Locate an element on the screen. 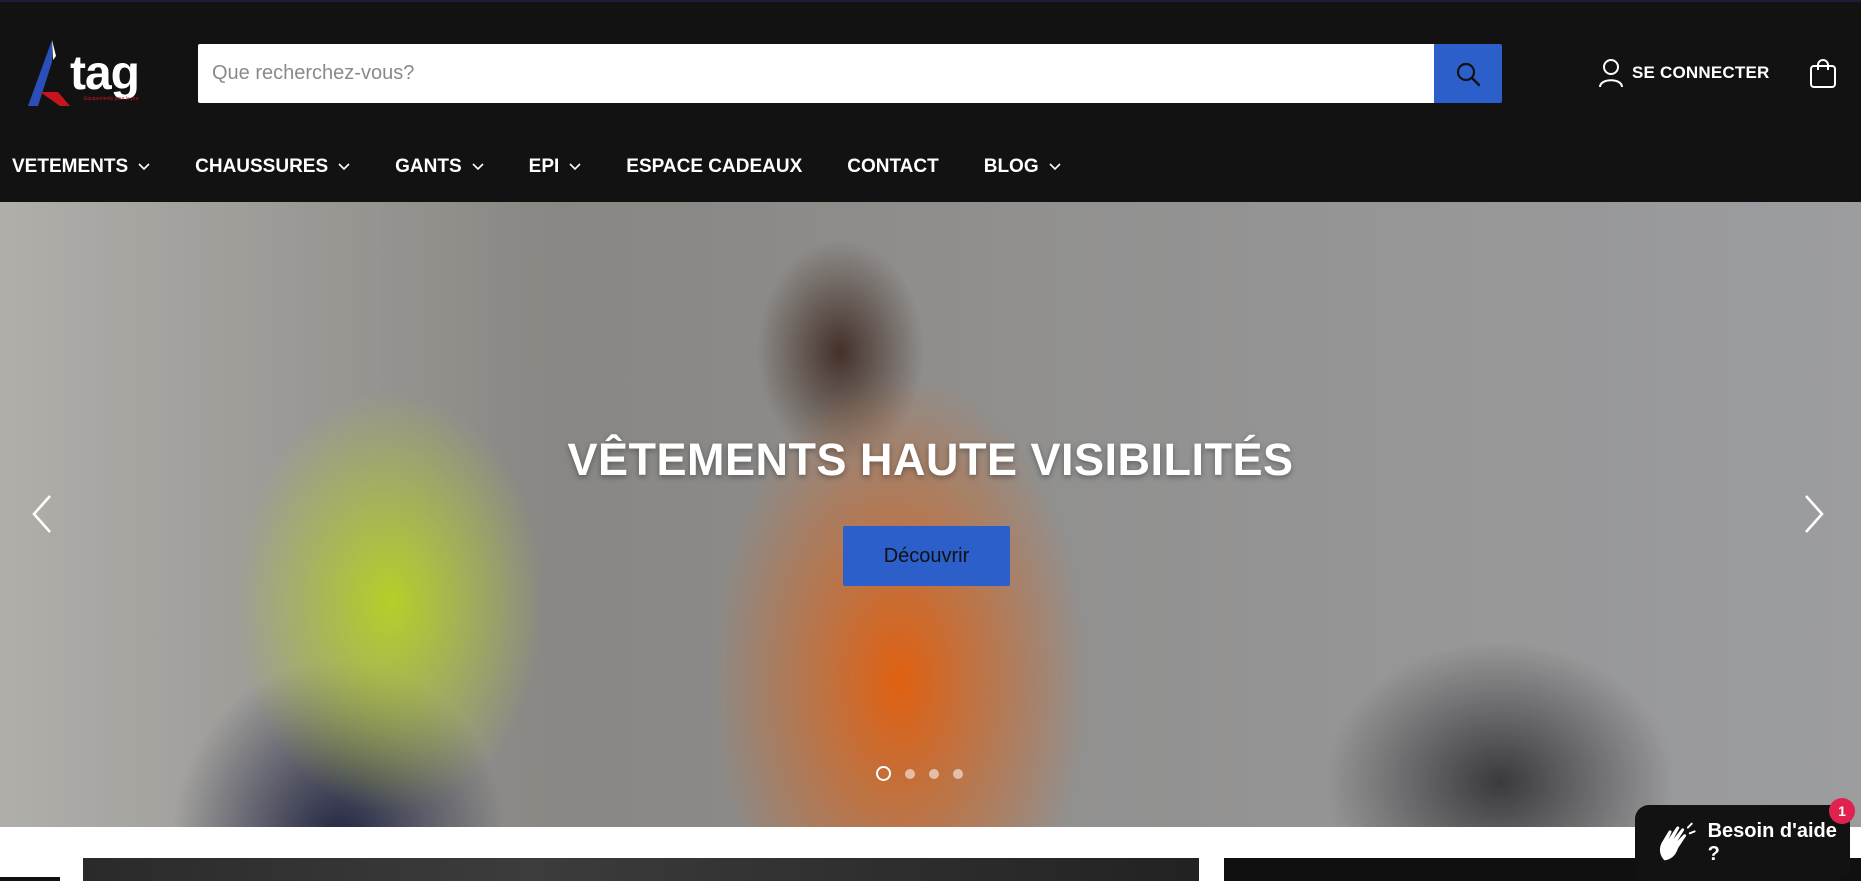  brand-logo: tag Équipements pour le pro is located at coordinates (90, 76).